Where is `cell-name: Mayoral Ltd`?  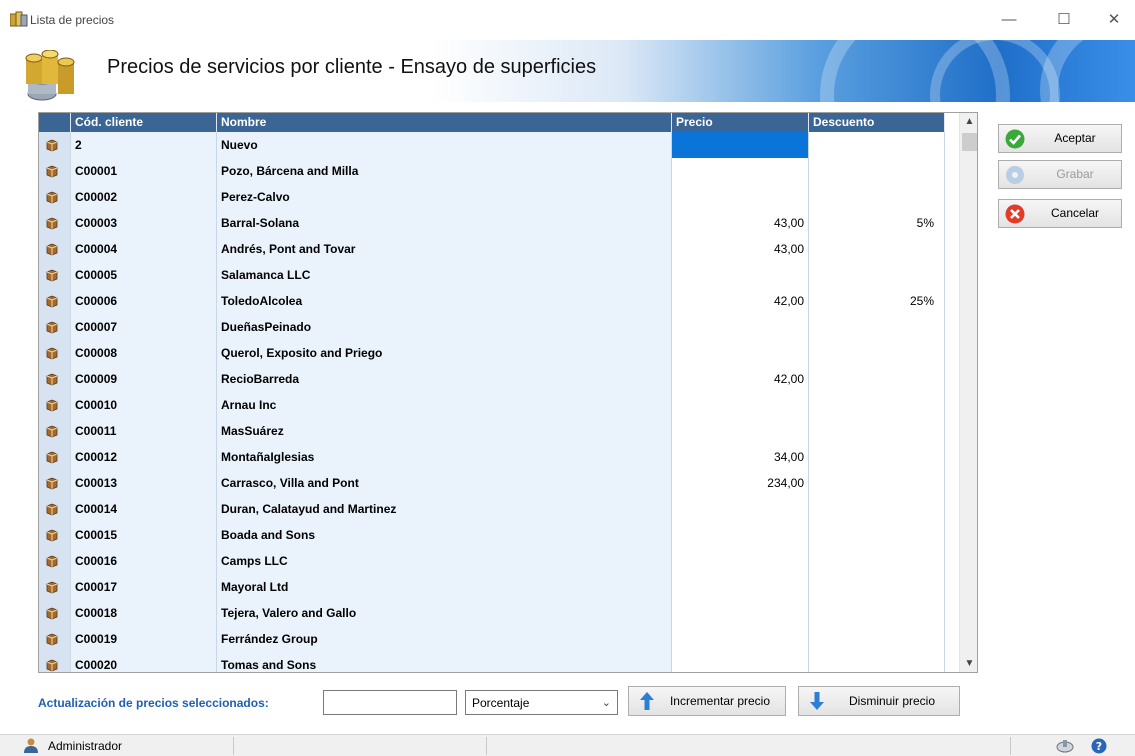
cell-name: Mayoral Ltd is located at coordinates (444, 587).